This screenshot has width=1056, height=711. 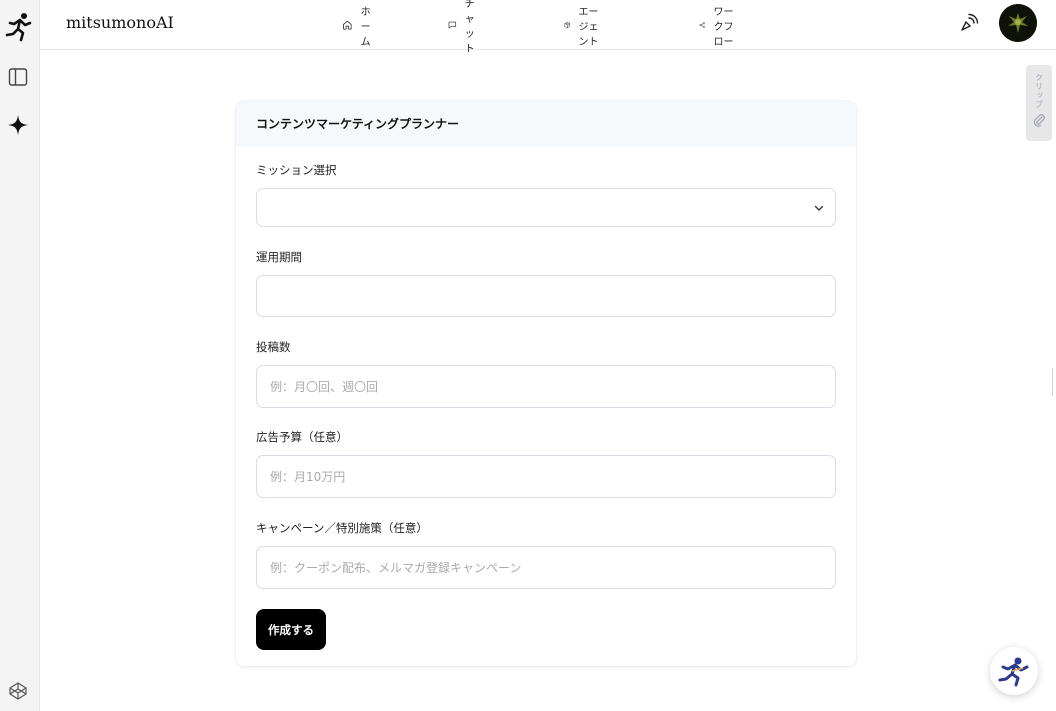 I want to click on campaign-label: キャンペーン／特別施策（任意）, so click(x=342, y=528).